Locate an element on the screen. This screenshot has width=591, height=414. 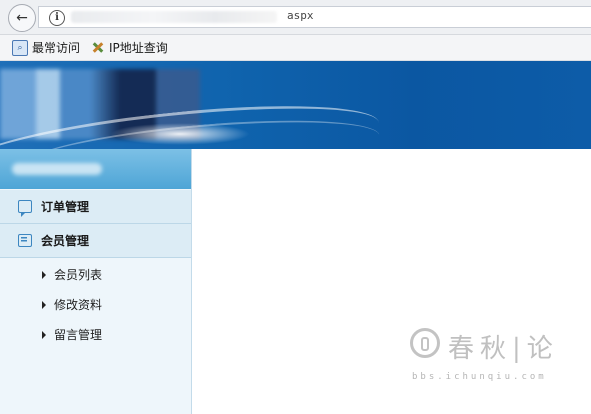
submenu-member-list: 会员列表 is located at coordinates (72, 274).